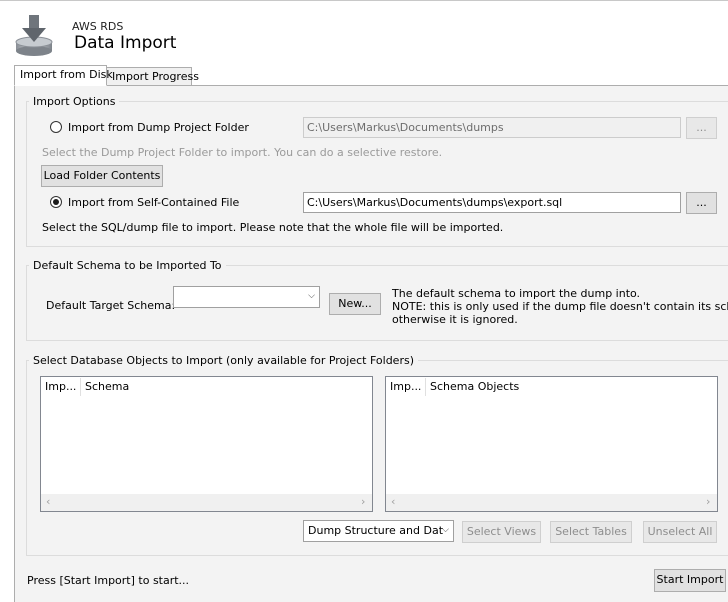 The width and height of the screenshot is (728, 602). Describe the element at coordinates (63, 75) in the screenshot. I see `tab-import-from-disk: Import from Disk` at that location.